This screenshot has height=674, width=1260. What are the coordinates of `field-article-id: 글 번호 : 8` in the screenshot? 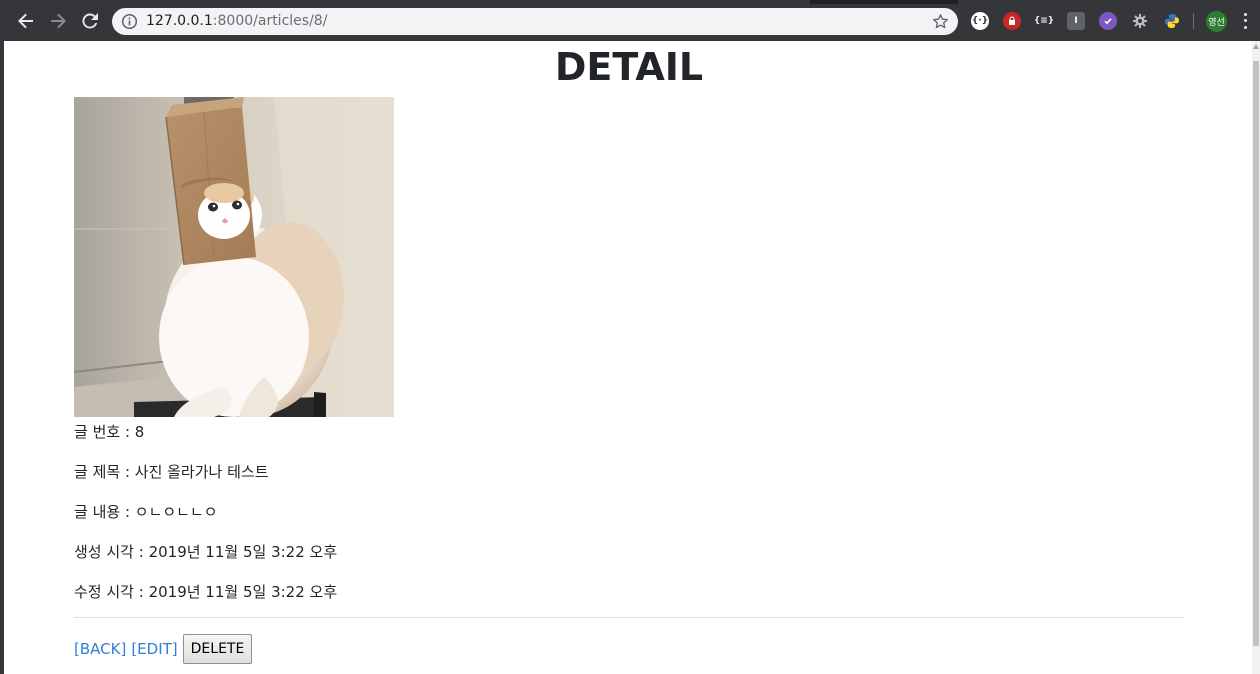 It's located at (109, 431).